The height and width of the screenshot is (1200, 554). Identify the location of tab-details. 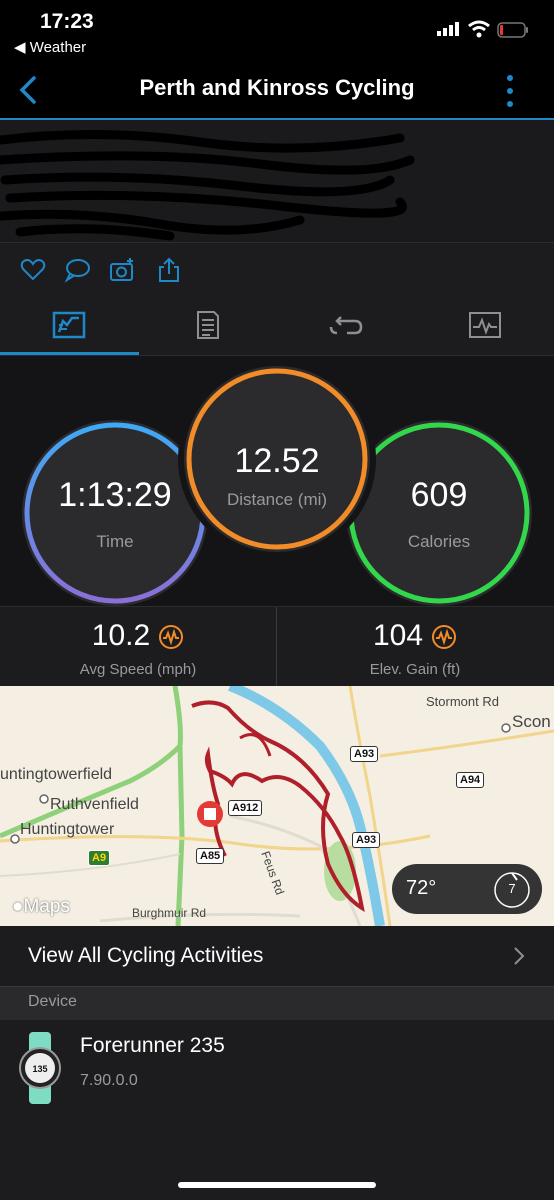
(207, 326).